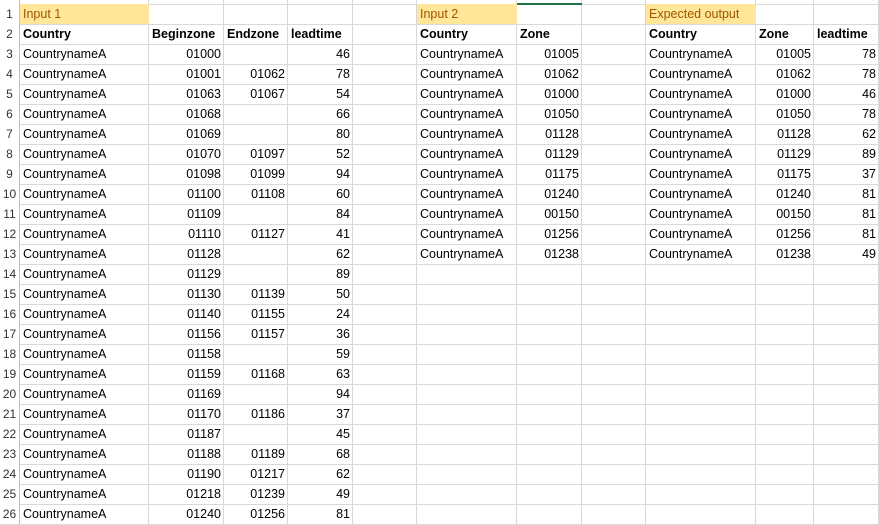 Image resolution: width=879 pixels, height=525 pixels. Describe the element at coordinates (186, 134) in the screenshot. I see `input1-data-cell: 01069` at that location.